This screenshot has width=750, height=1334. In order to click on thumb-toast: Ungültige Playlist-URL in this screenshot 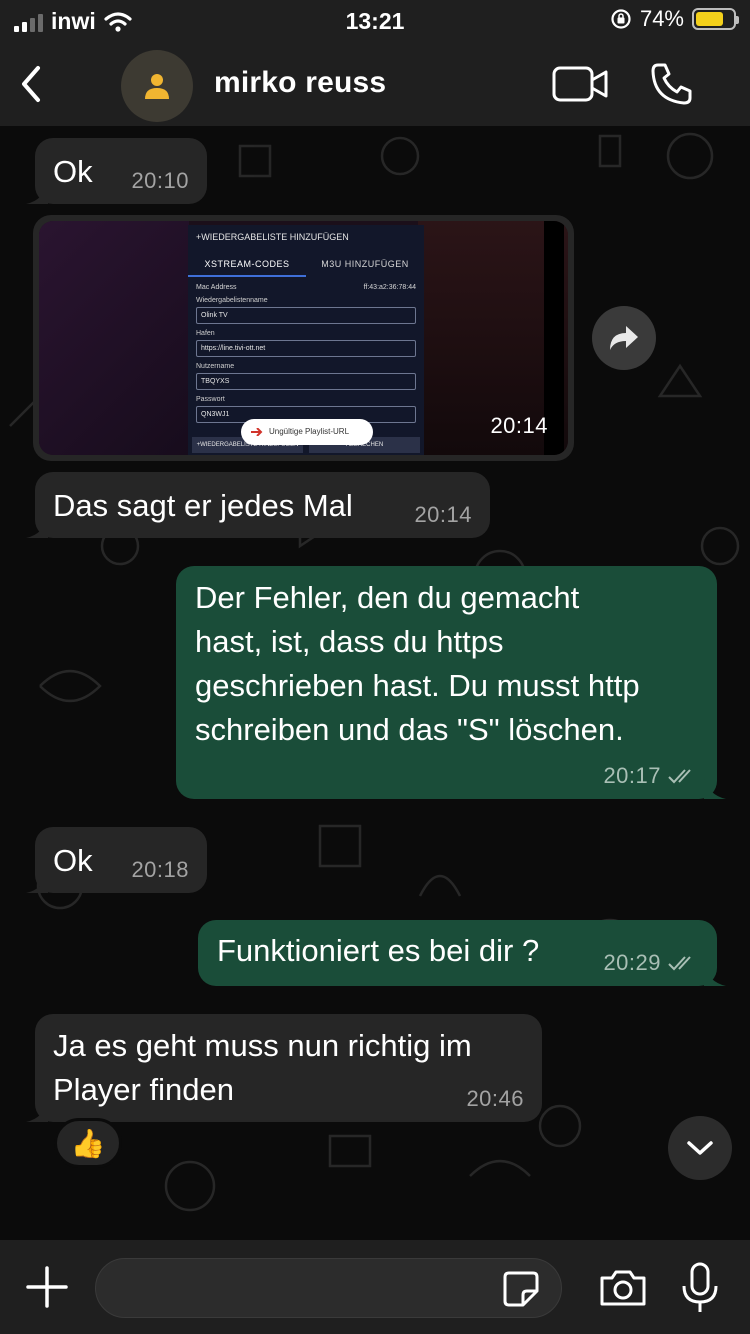, I will do `click(307, 432)`.